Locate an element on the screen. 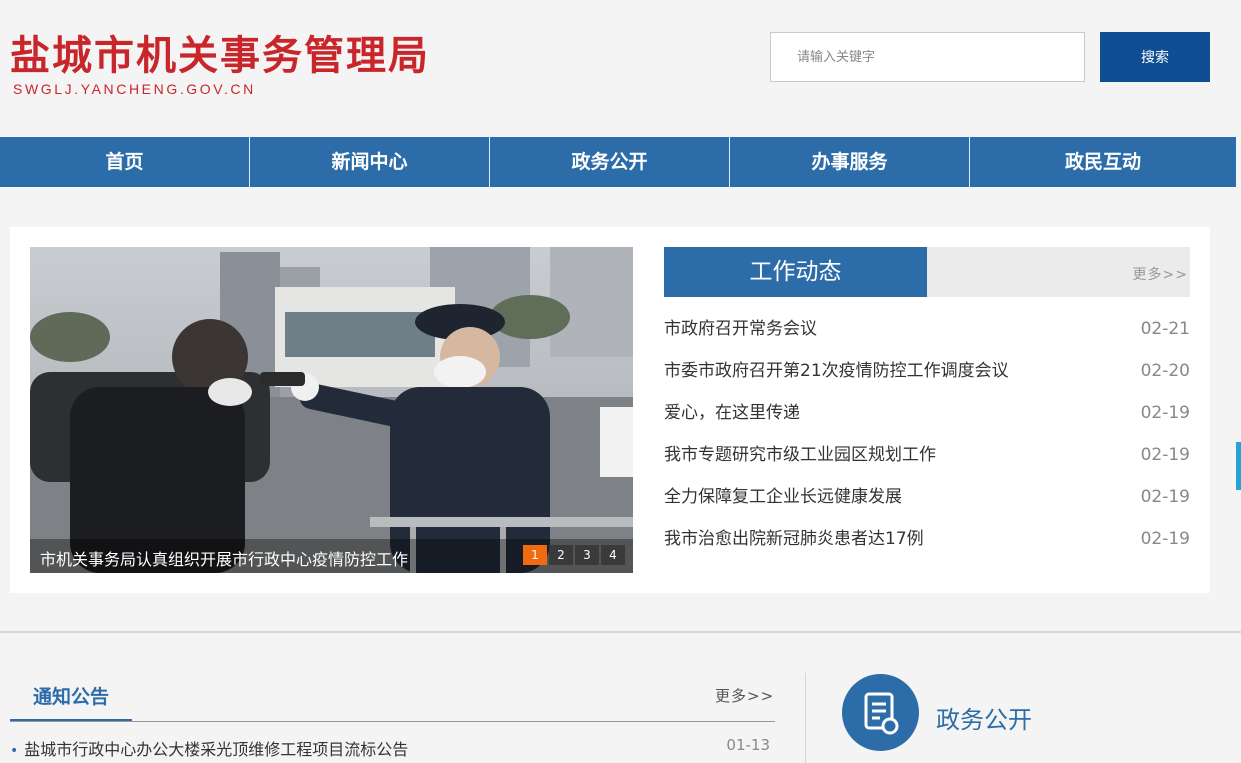 This screenshot has width=1241, height=763. news-item: 市政府召开常务会议 02-21 is located at coordinates (927, 329).